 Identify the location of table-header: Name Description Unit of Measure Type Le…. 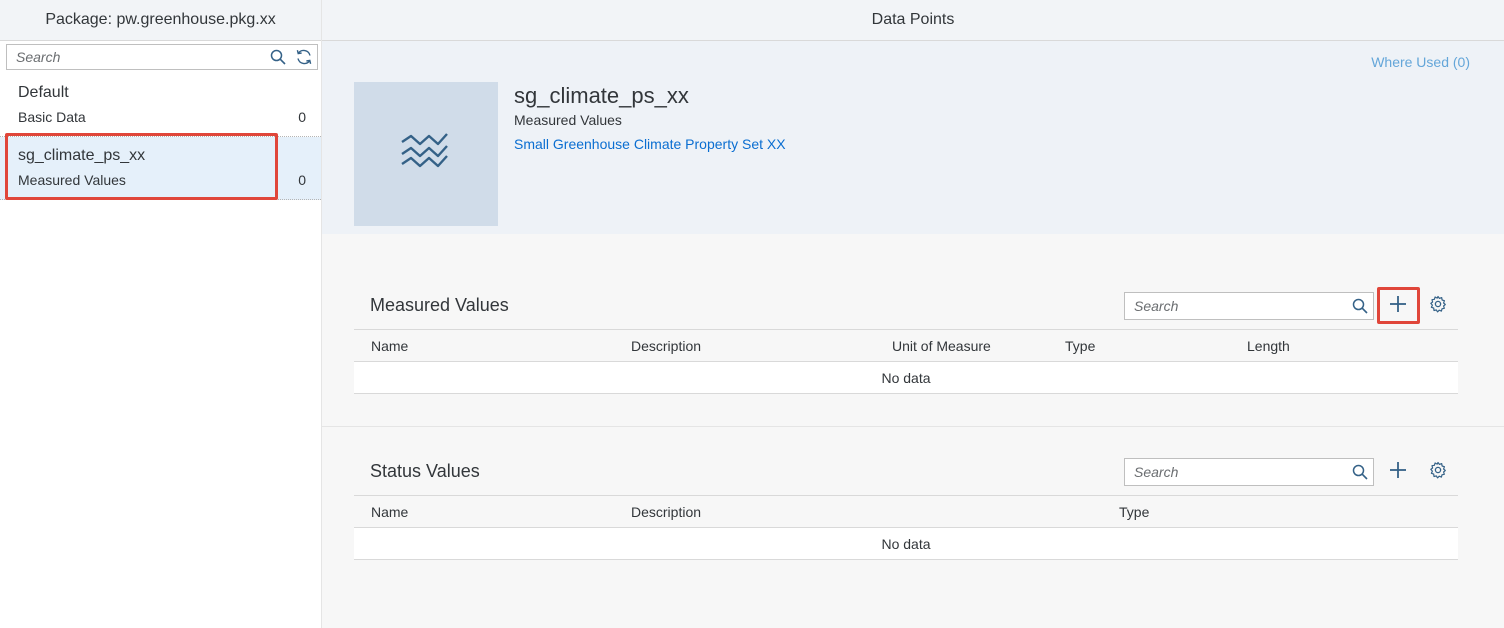
(906, 345).